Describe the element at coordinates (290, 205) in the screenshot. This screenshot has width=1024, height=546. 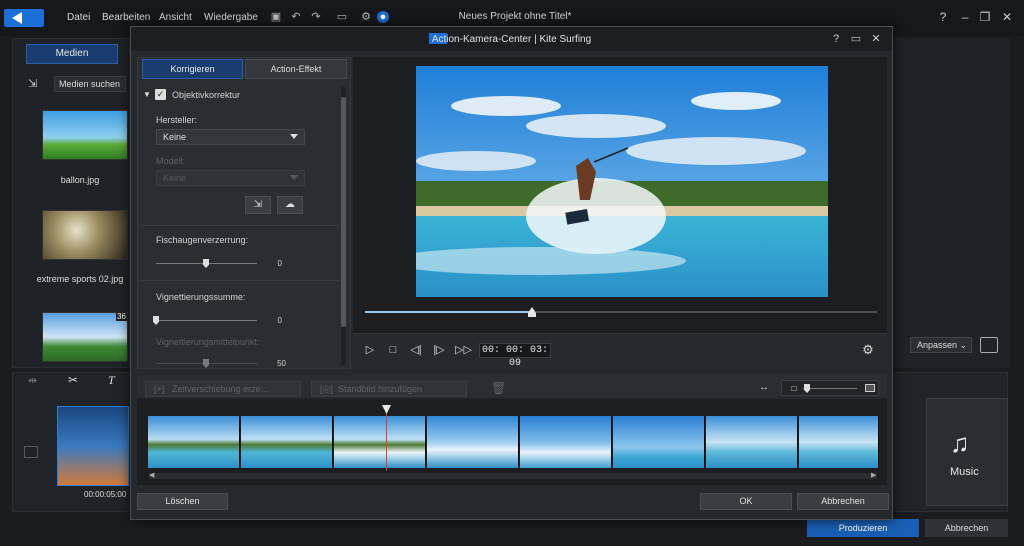
I see `download-profile-button: ☁` at that location.